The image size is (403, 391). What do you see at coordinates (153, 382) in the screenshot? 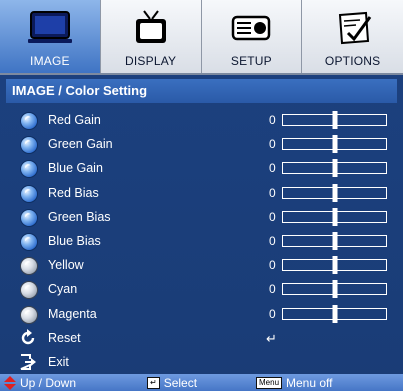
I see `enter-key-icon: ↵` at bounding box center [153, 382].